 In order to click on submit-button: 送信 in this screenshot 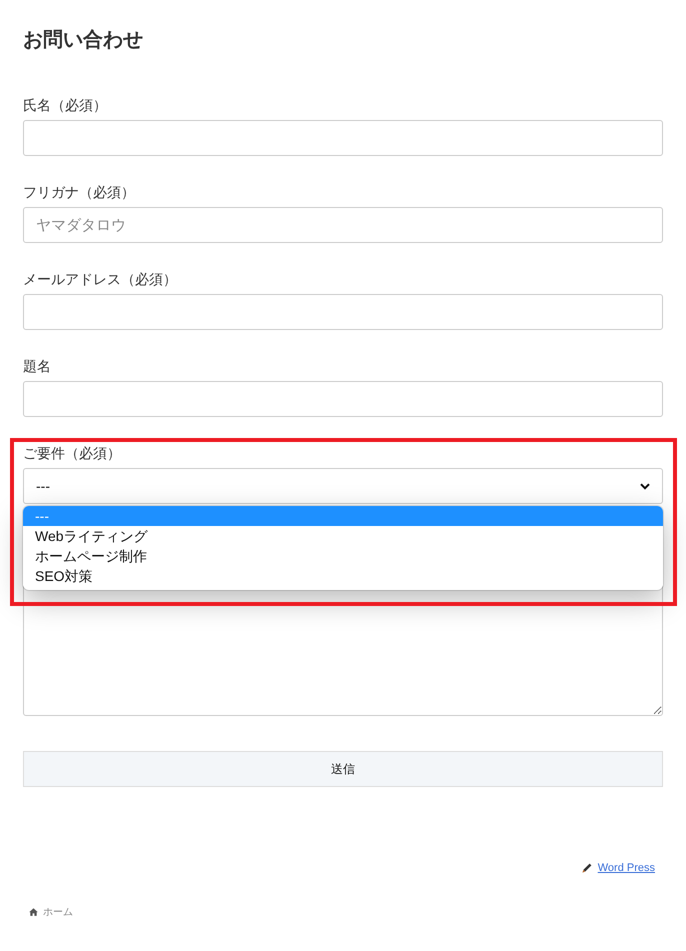, I will do `click(343, 769)`.